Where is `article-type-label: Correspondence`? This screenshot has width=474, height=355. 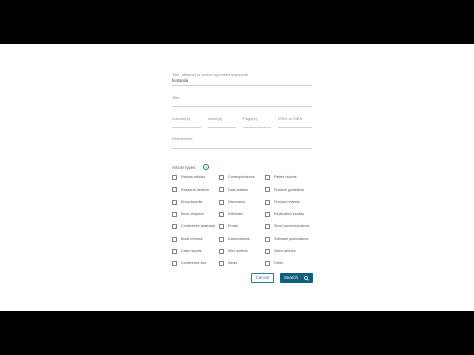 article-type-label: Correspondence is located at coordinates (241, 177).